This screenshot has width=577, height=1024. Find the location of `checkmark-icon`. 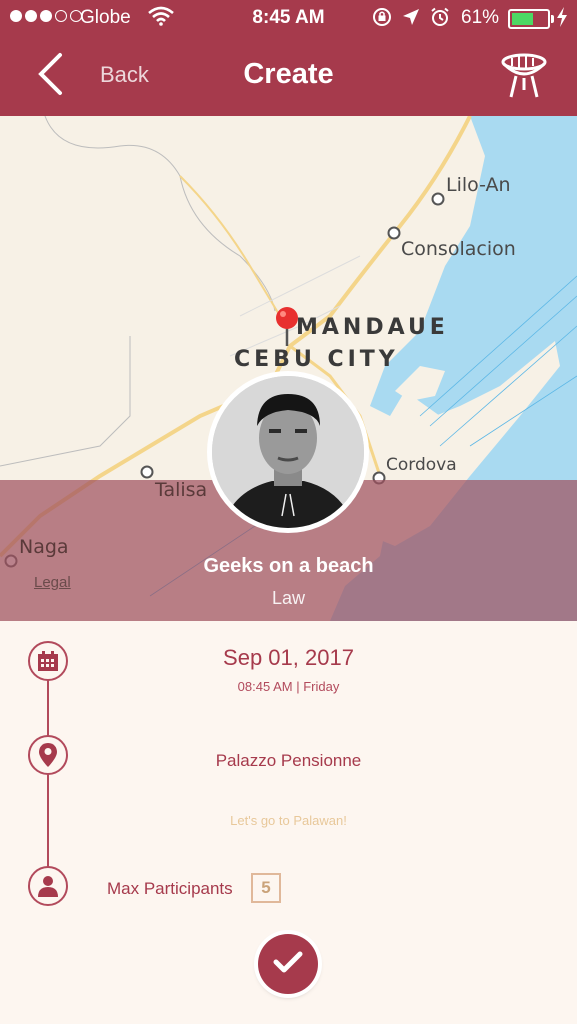

checkmark-icon is located at coordinates (288, 964).